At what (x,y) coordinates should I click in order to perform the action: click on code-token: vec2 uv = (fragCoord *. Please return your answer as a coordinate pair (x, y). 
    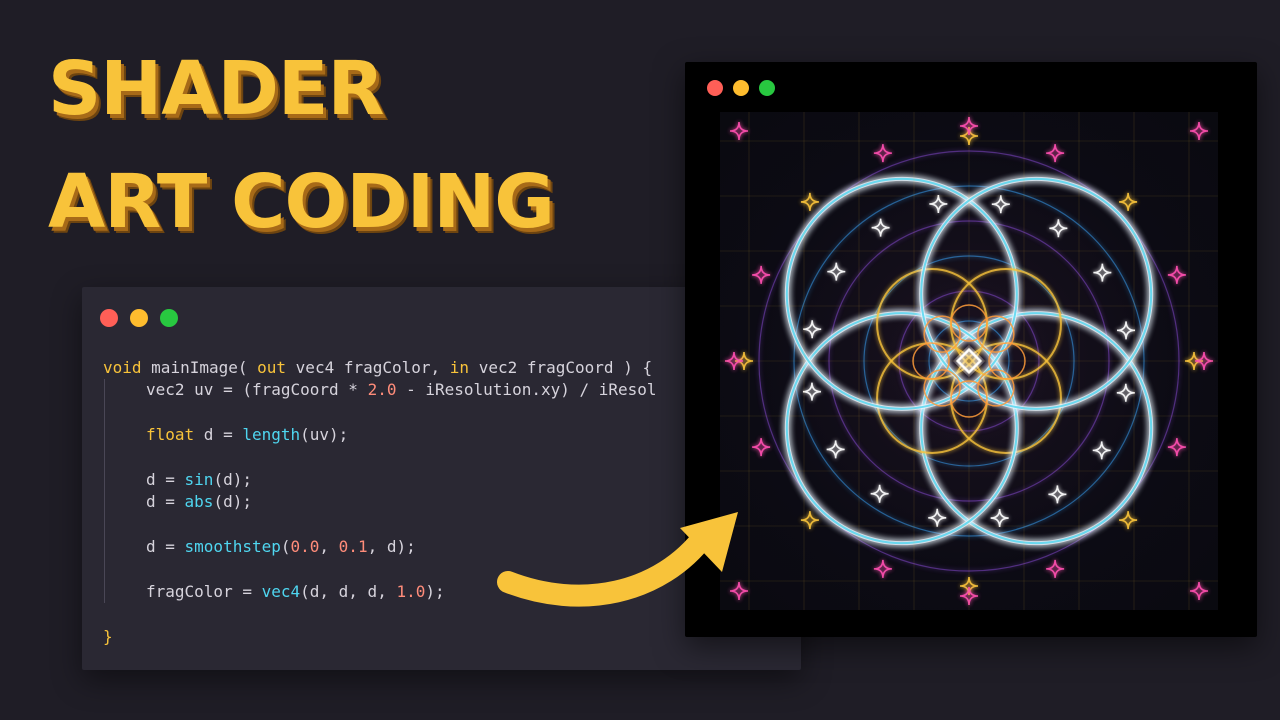
    Looking at the image, I should click on (257, 390).